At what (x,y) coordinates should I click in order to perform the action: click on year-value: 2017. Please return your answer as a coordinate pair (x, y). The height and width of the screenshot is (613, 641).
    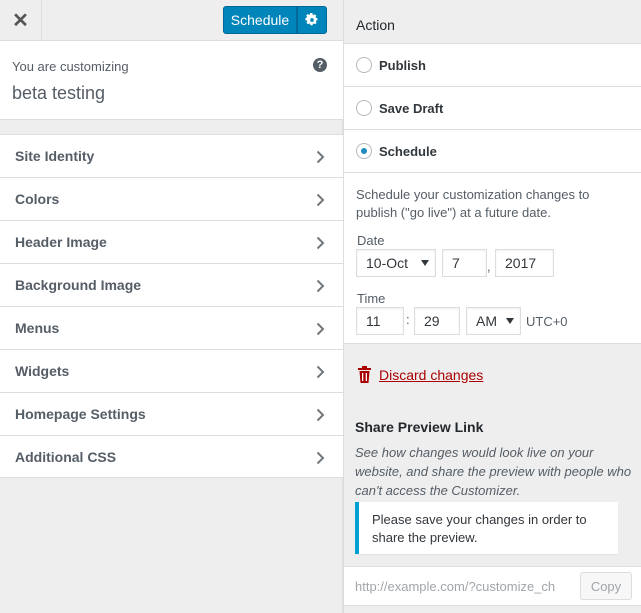
    Looking at the image, I should click on (521, 263).